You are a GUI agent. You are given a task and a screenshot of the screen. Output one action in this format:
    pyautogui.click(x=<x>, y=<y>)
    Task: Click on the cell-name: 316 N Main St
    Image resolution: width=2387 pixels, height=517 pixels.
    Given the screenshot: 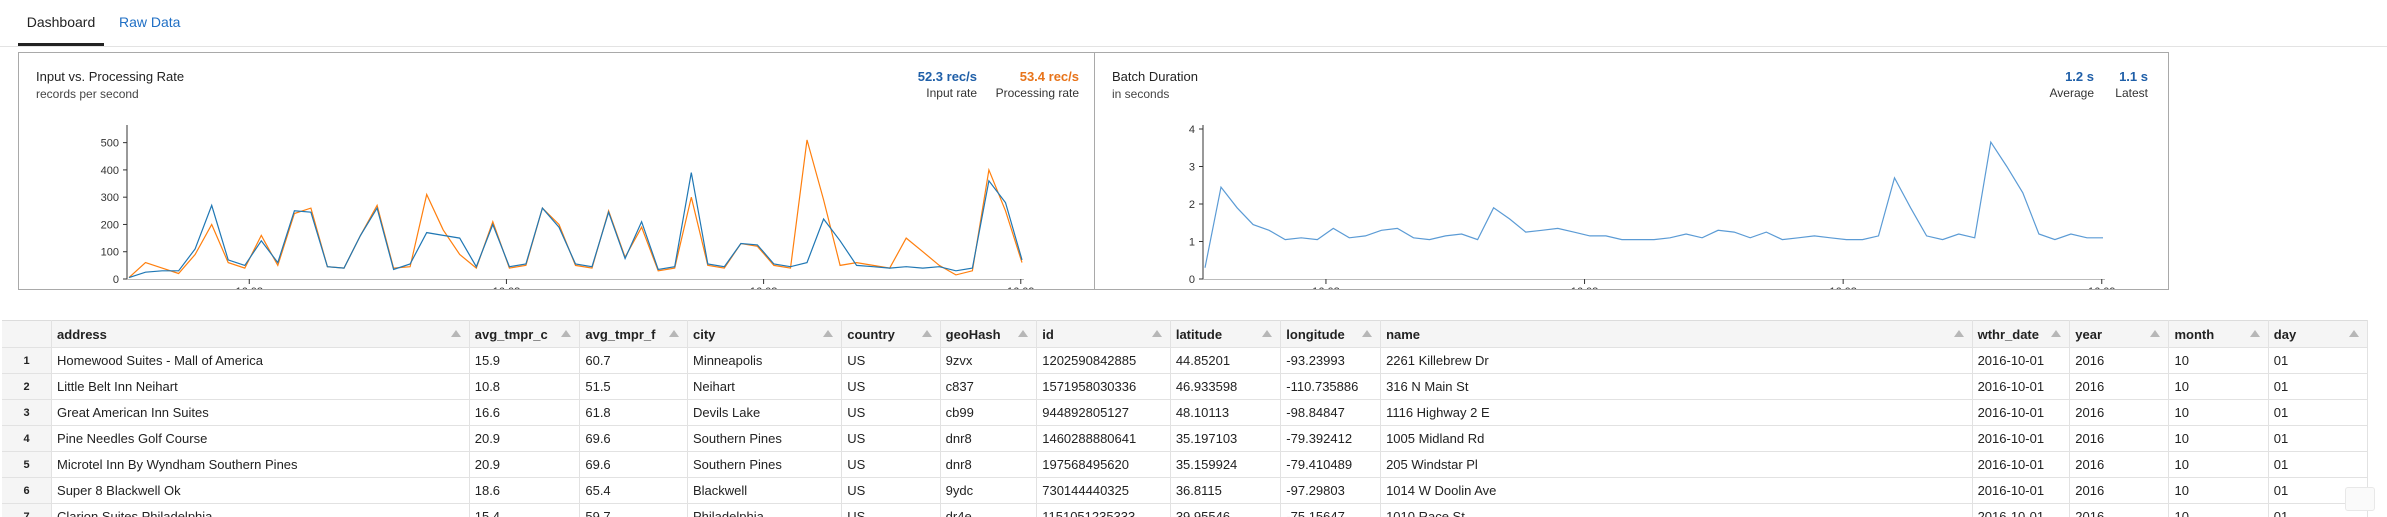 What is the action you would take?
    pyautogui.click(x=1676, y=386)
    